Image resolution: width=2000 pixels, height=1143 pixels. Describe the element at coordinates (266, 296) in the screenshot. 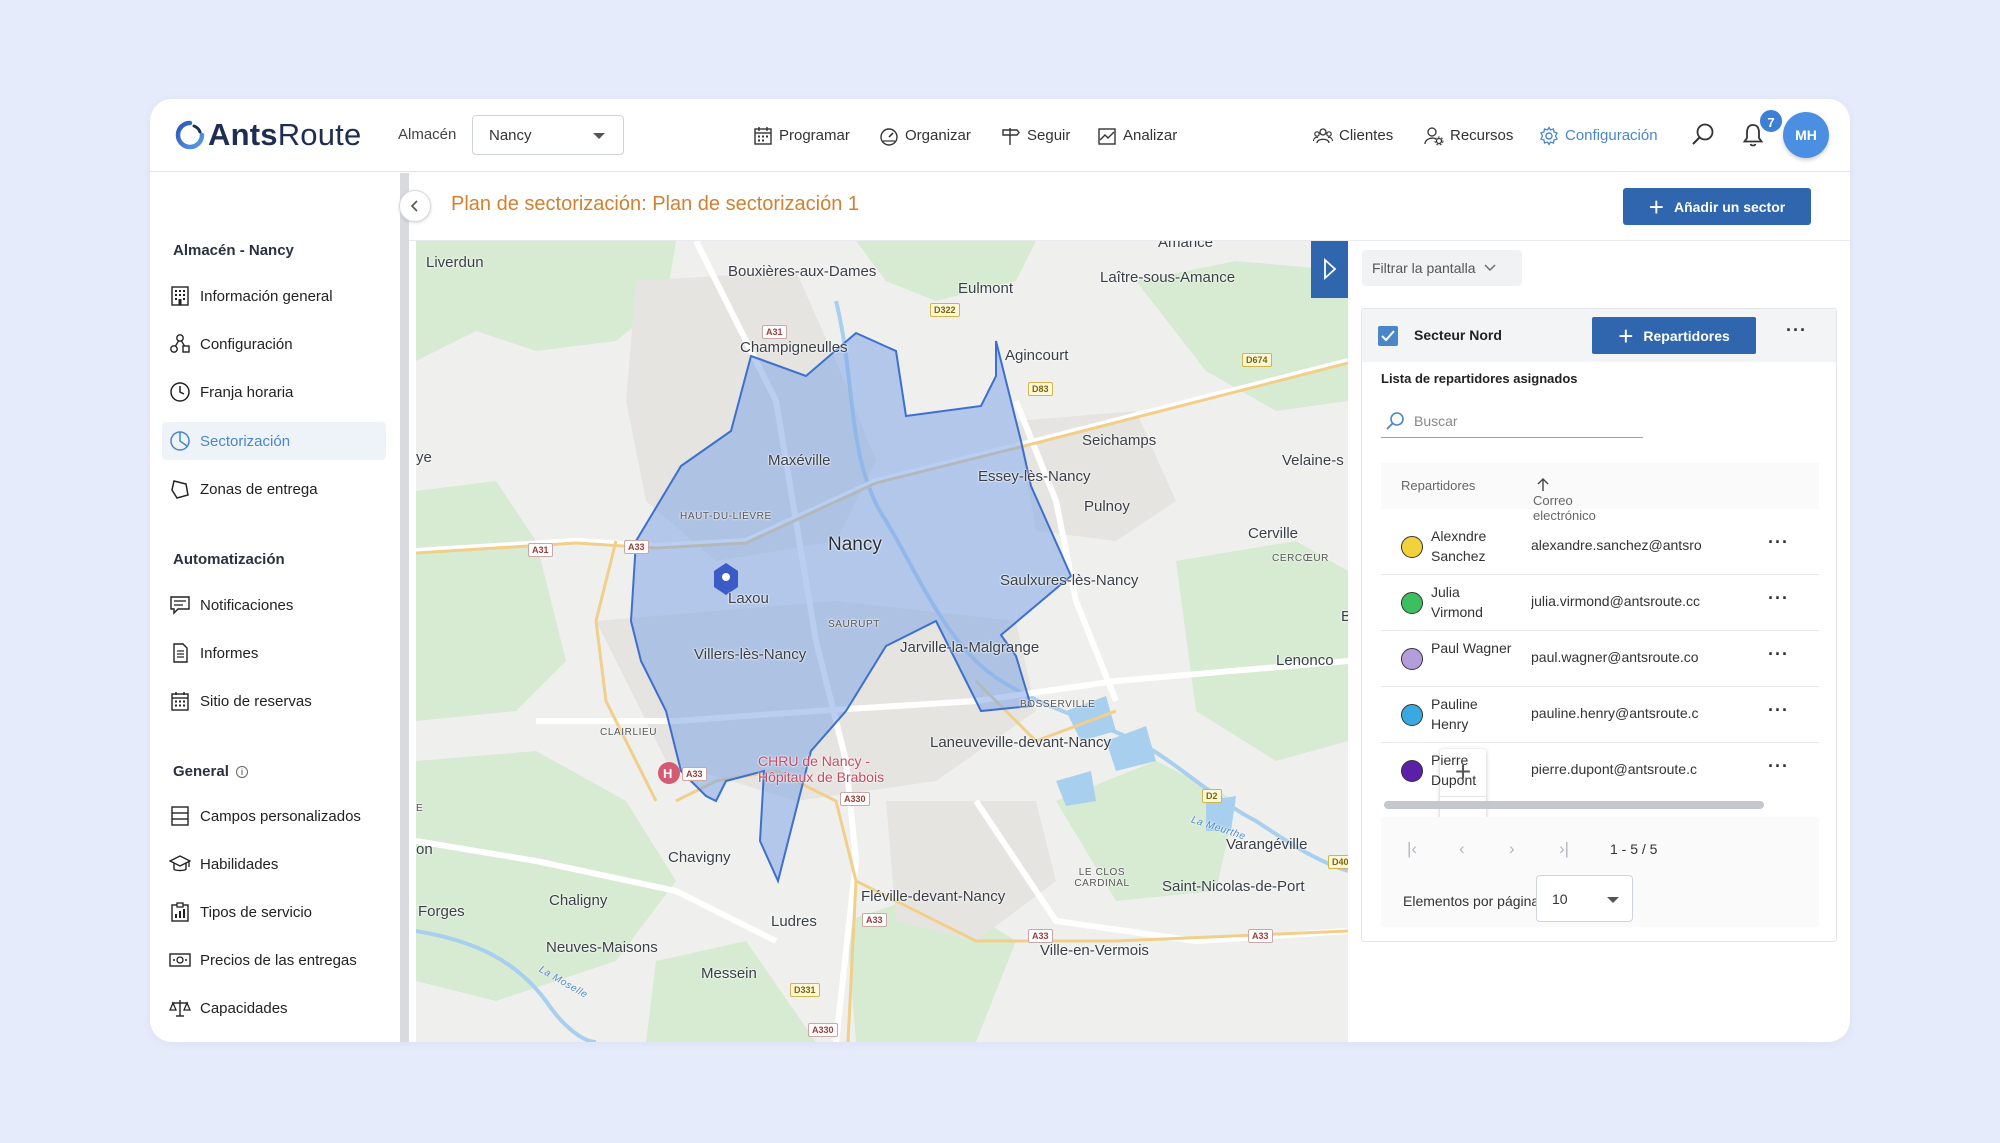

I see `sidebar-item-label: Información general` at that location.